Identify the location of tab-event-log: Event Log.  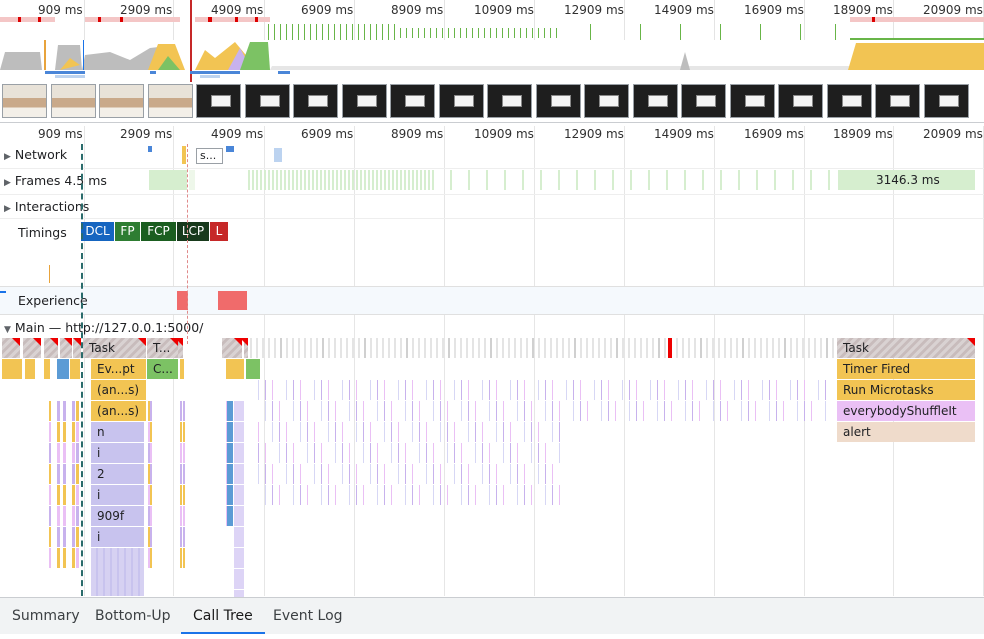
(308, 615).